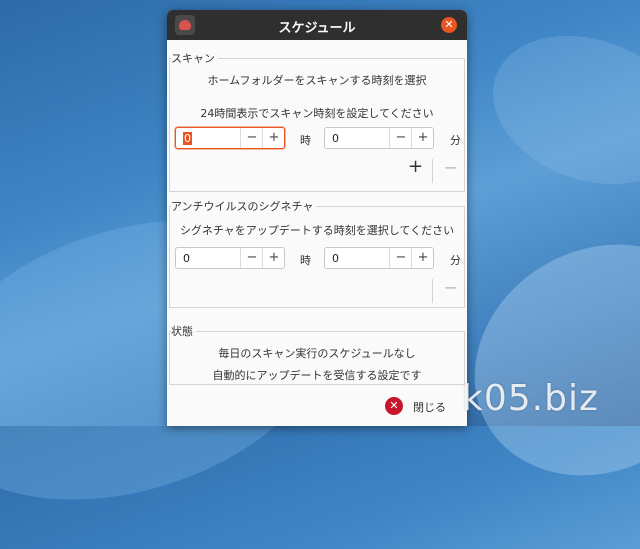 The image size is (640, 549). Describe the element at coordinates (379, 138) in the screenshot. I see `scan-minute-spinner: 0 − +` at that location.